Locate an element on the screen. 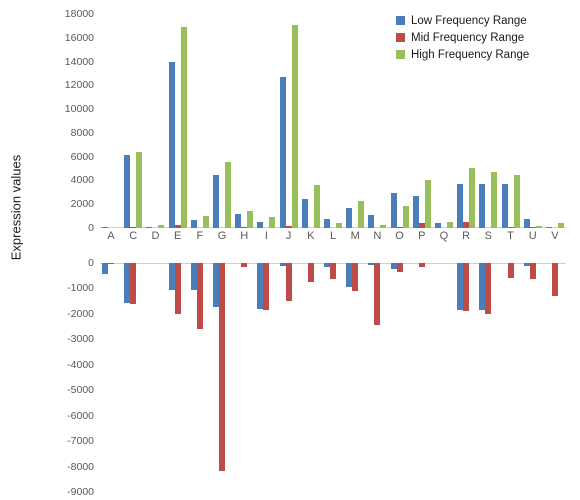  legend-item: Mid Frequency Range is located at coordinates (462, 37).